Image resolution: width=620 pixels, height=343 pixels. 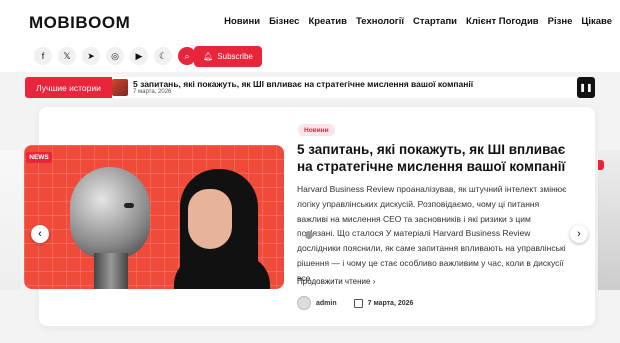 What do you see at coordinates (374, 281) in the screenshot?
I see `chevron-right-small-icon: ›` at bounding box center [374, 281].